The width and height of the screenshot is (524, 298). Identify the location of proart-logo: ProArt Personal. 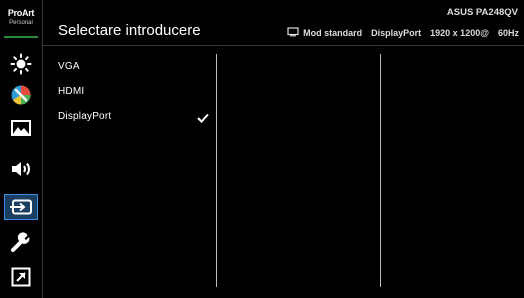
(21, 22).